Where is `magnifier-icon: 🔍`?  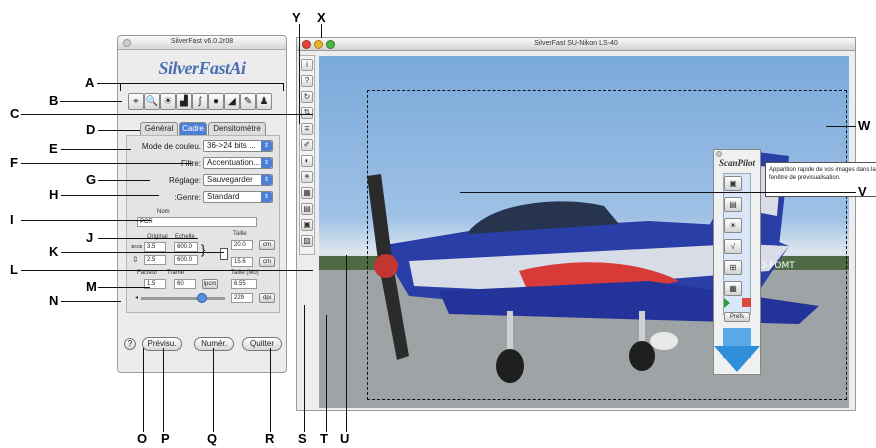
magnifier-icon: 🔍 is located at coordinates (152, 101).